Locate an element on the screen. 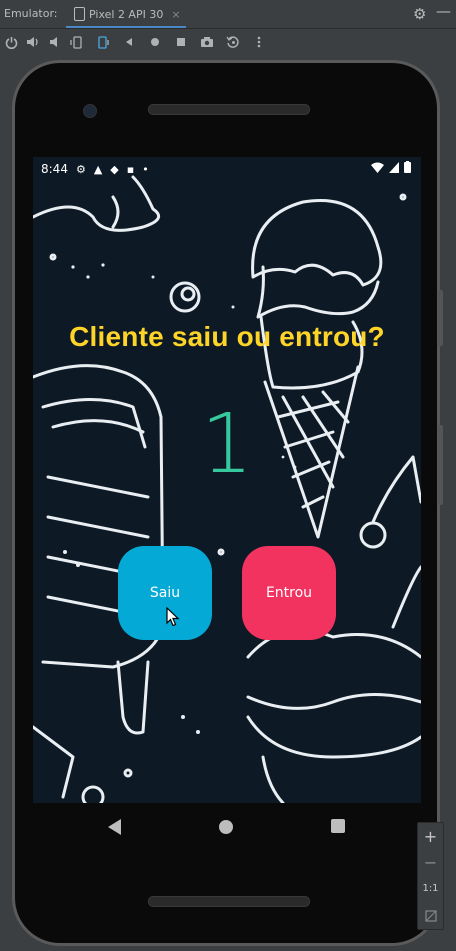 This screenshot has width=456, height=951. saiu-button: Saiu is located at coordinates (165, 593).